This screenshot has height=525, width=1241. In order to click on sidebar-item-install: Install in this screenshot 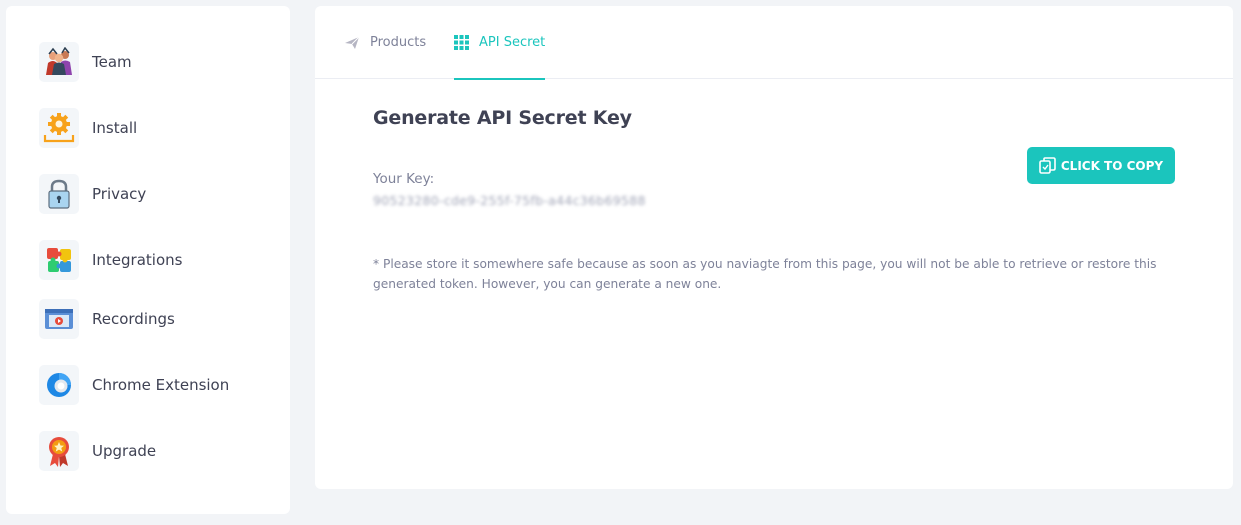, I will do `click(88, 128)`.